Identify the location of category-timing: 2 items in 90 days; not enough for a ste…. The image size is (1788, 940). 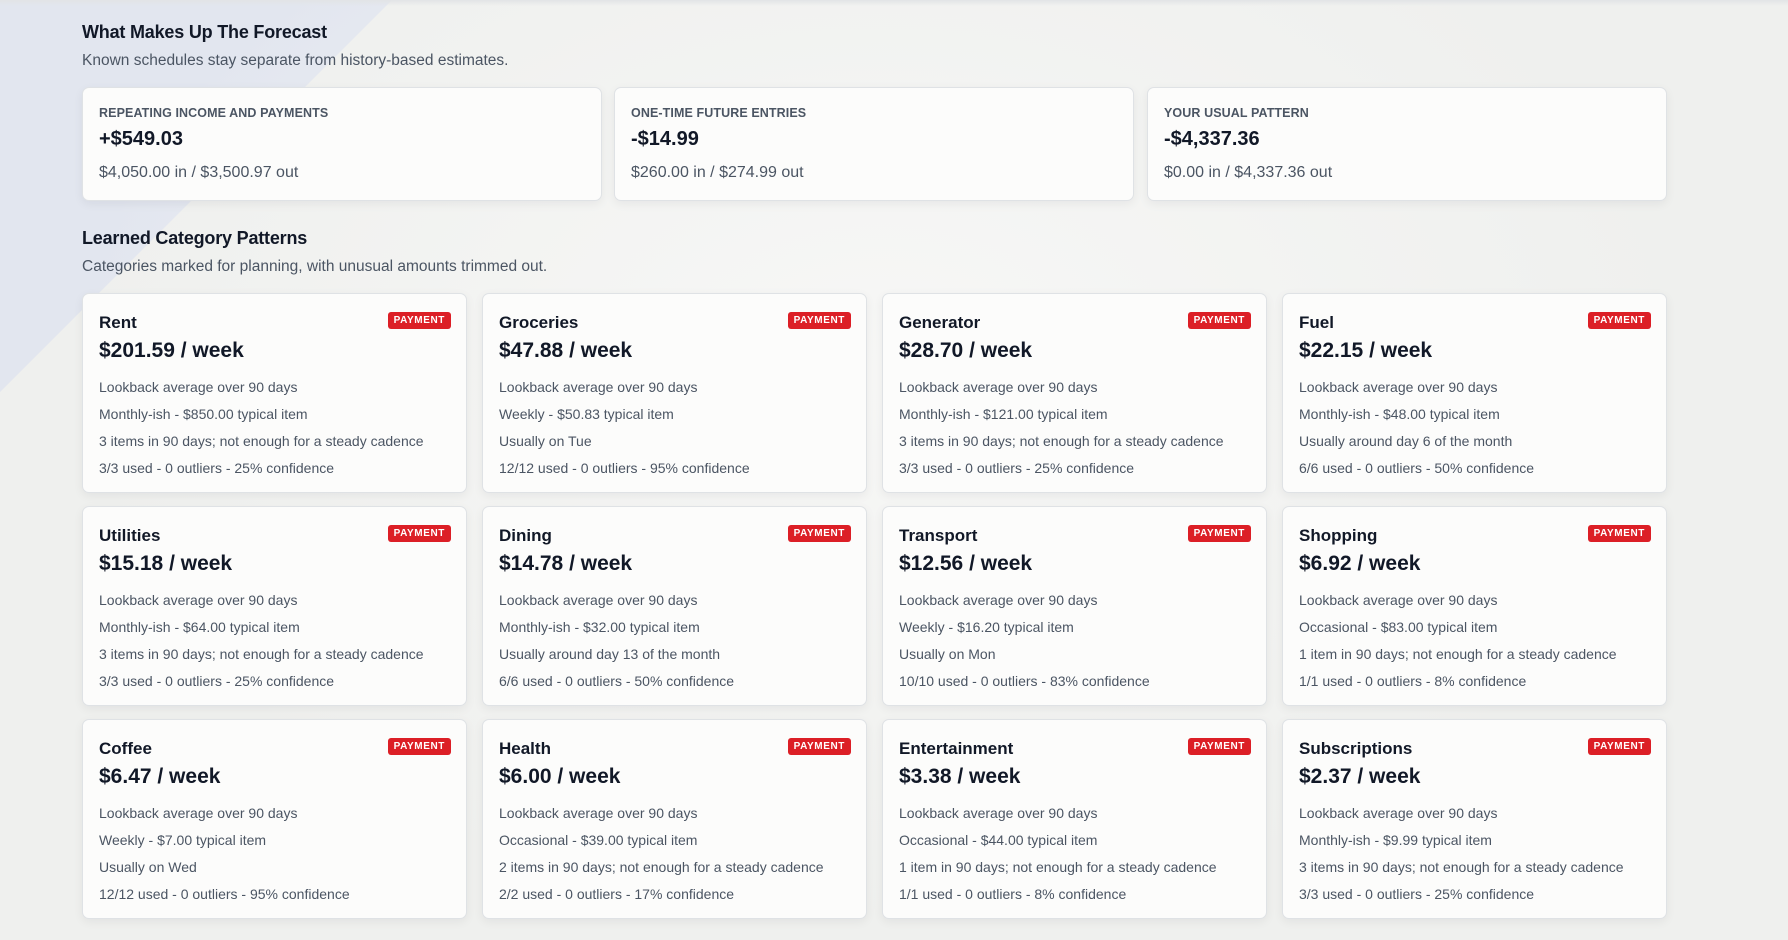
(661, 867).